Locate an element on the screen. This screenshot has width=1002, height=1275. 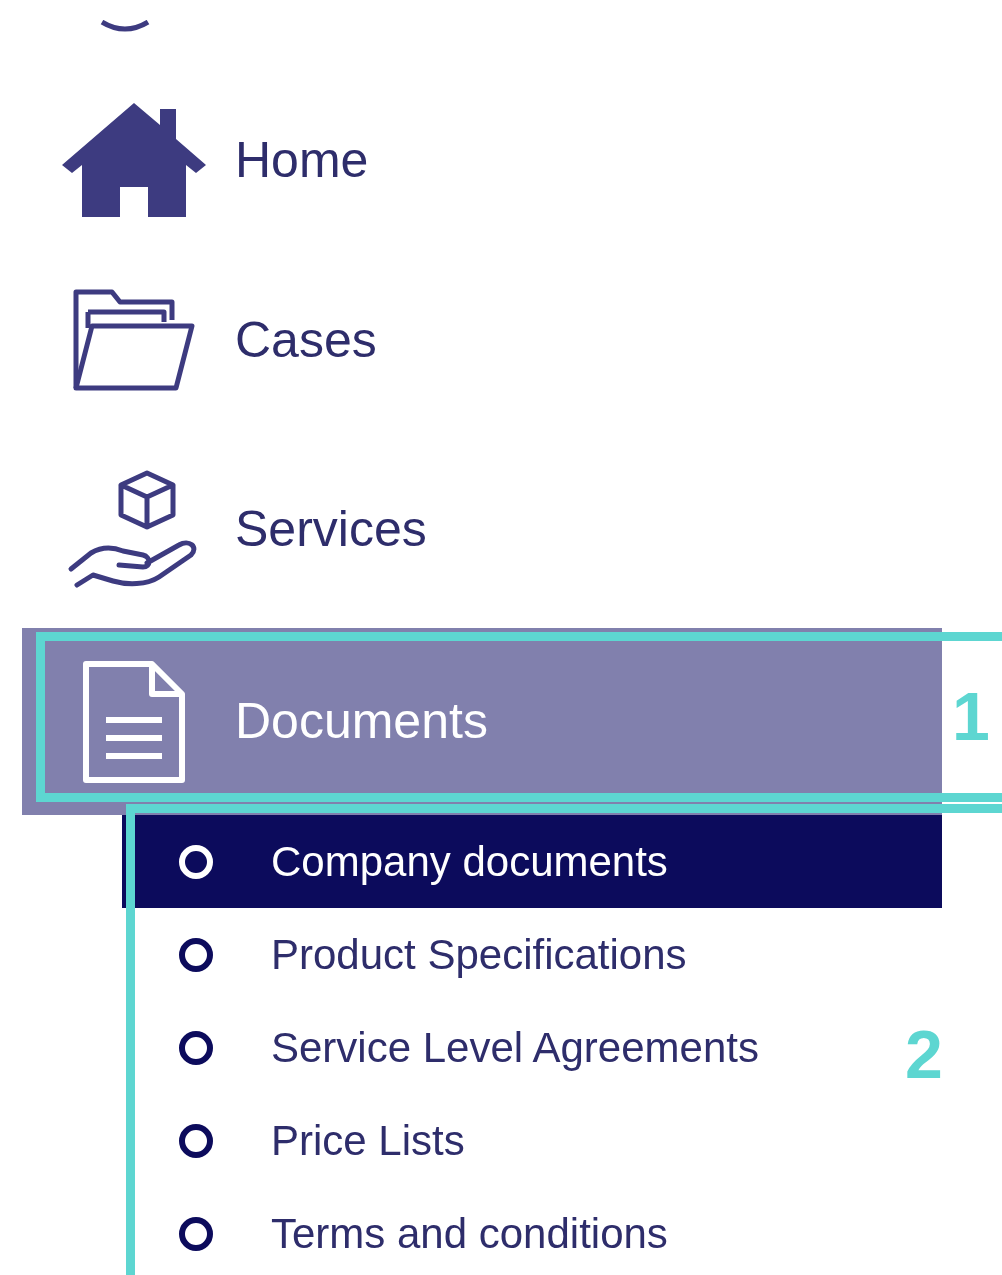
submenu-item: Terms and conditions is located at coordinates (399, 1231).